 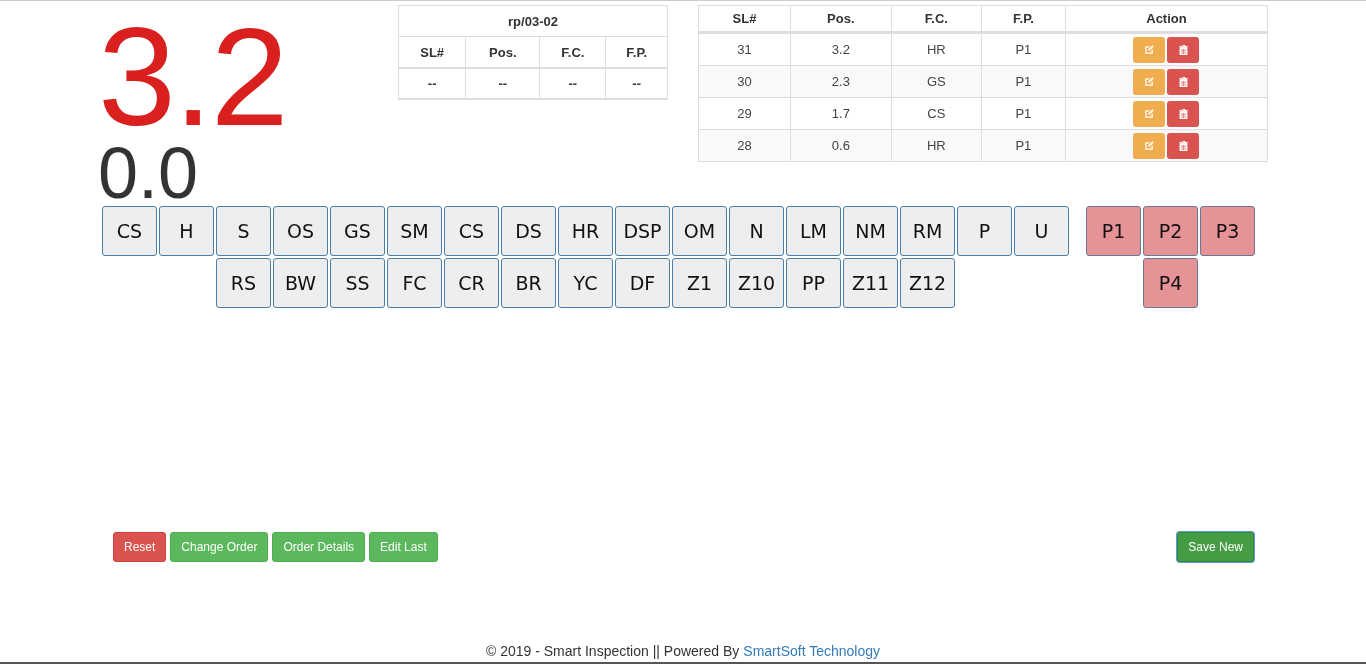 What do you see at coordinates (756, 283) in the screenshot?
I see `fault-code-button: Z10` at bounding box center [756, 283].